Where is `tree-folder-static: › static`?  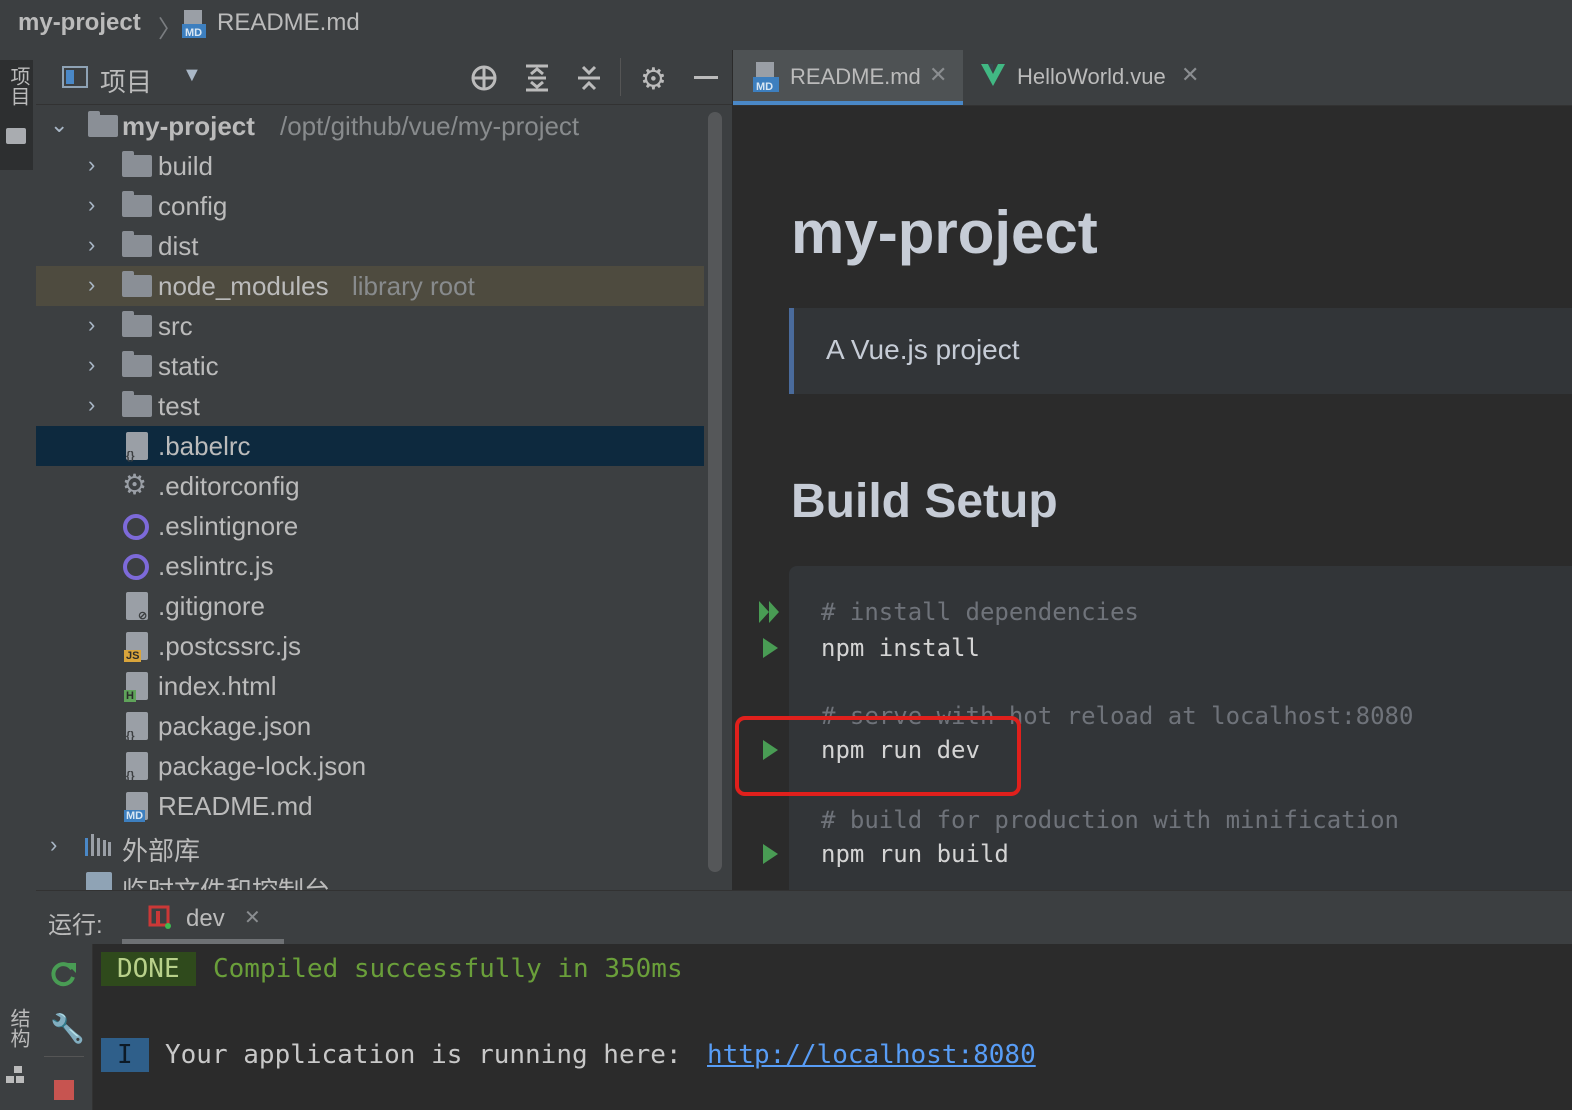
tree-folder-static: › static is located at coordinates (370, 366).